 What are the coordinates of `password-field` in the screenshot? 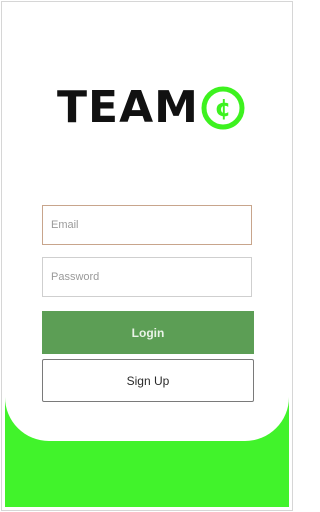 It's located at (147, 277).